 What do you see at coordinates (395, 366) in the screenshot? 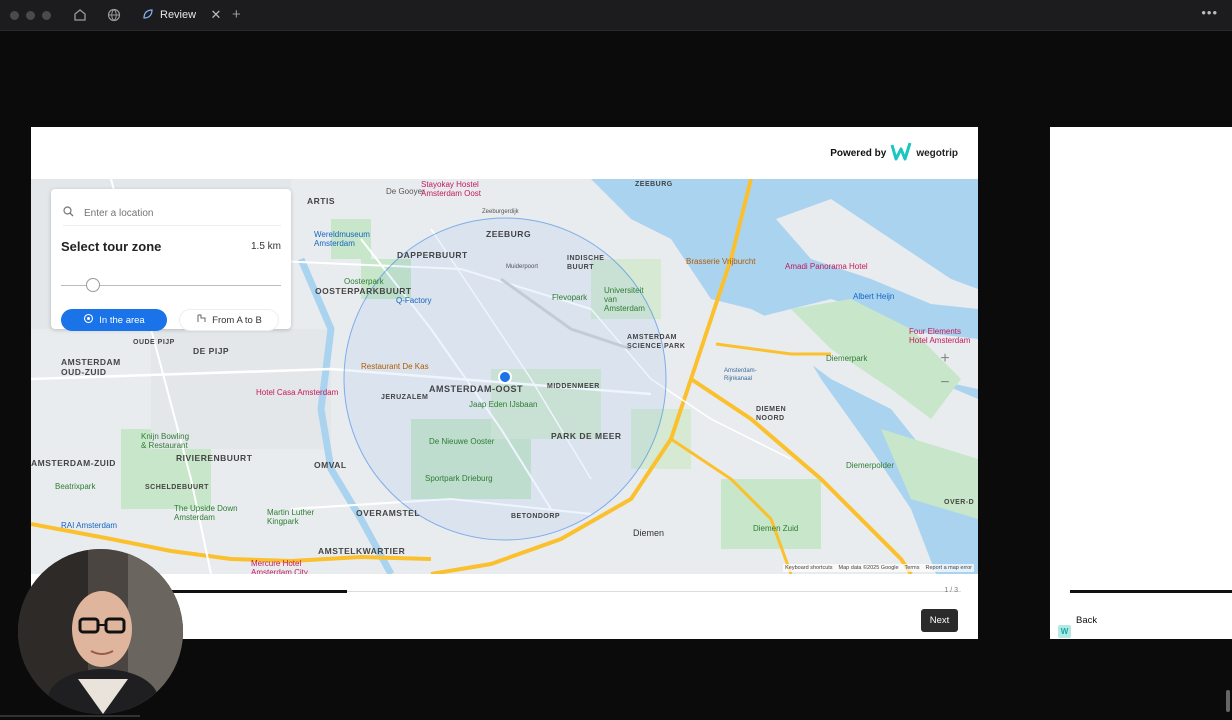
I see `map-label: Restaurant De Kas` at bounding box center [395, 366].